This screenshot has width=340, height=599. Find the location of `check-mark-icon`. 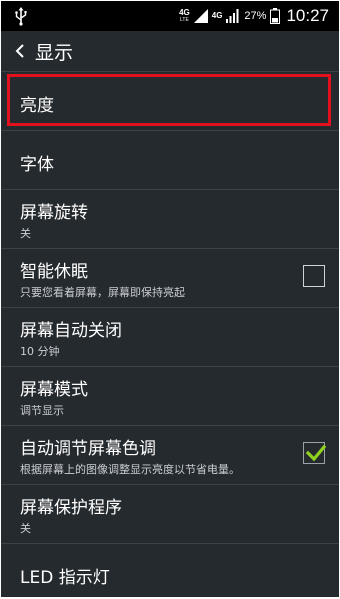

check-mark-icon is located at coordinates (316, 453).